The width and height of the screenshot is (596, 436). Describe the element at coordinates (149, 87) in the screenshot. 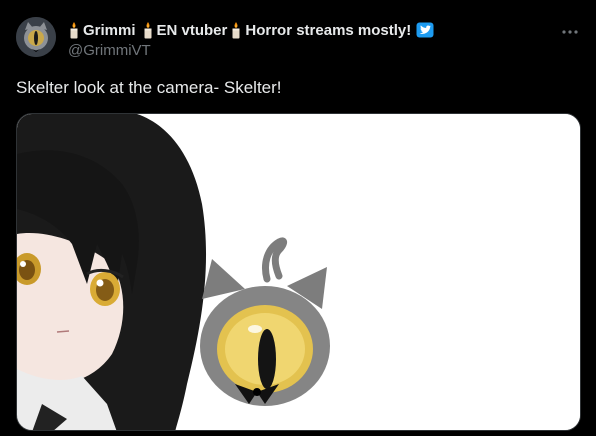

I see `tweet-text: Skelter look at the camera- Skelter!` at that location.